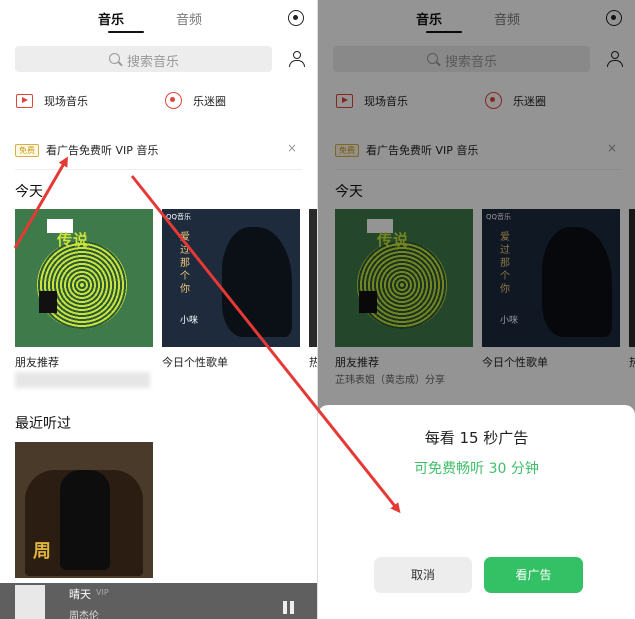  Describe the element at coordinates (158, 601) in the screenshot. I see `mini-player: 晴天 VIP 周杰伦` at that location.